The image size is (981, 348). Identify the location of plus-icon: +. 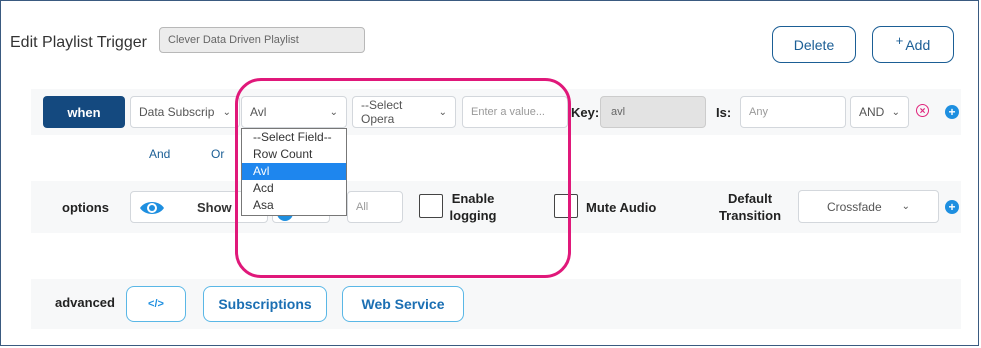
(899, 40).